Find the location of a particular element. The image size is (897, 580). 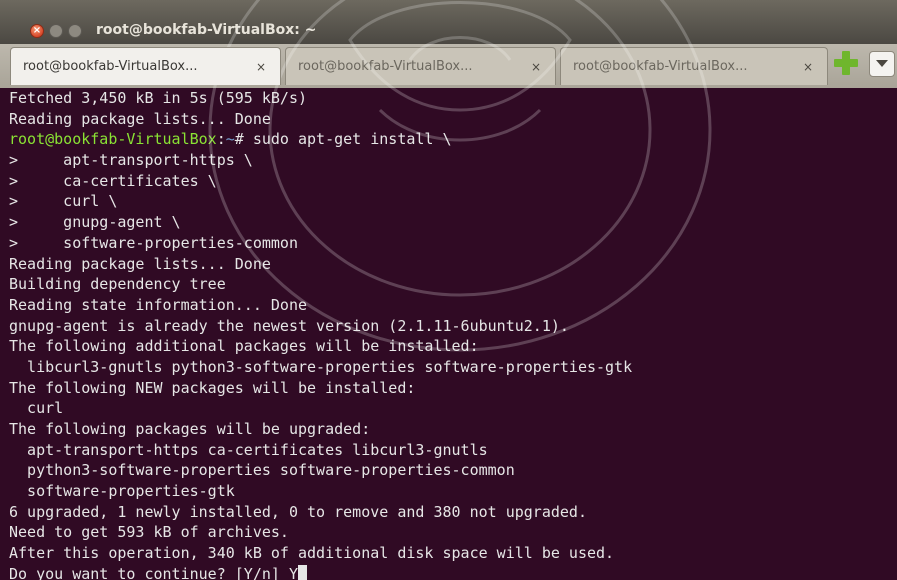

terminal-line: > software-properties-common is located at coordinates (153, 242).